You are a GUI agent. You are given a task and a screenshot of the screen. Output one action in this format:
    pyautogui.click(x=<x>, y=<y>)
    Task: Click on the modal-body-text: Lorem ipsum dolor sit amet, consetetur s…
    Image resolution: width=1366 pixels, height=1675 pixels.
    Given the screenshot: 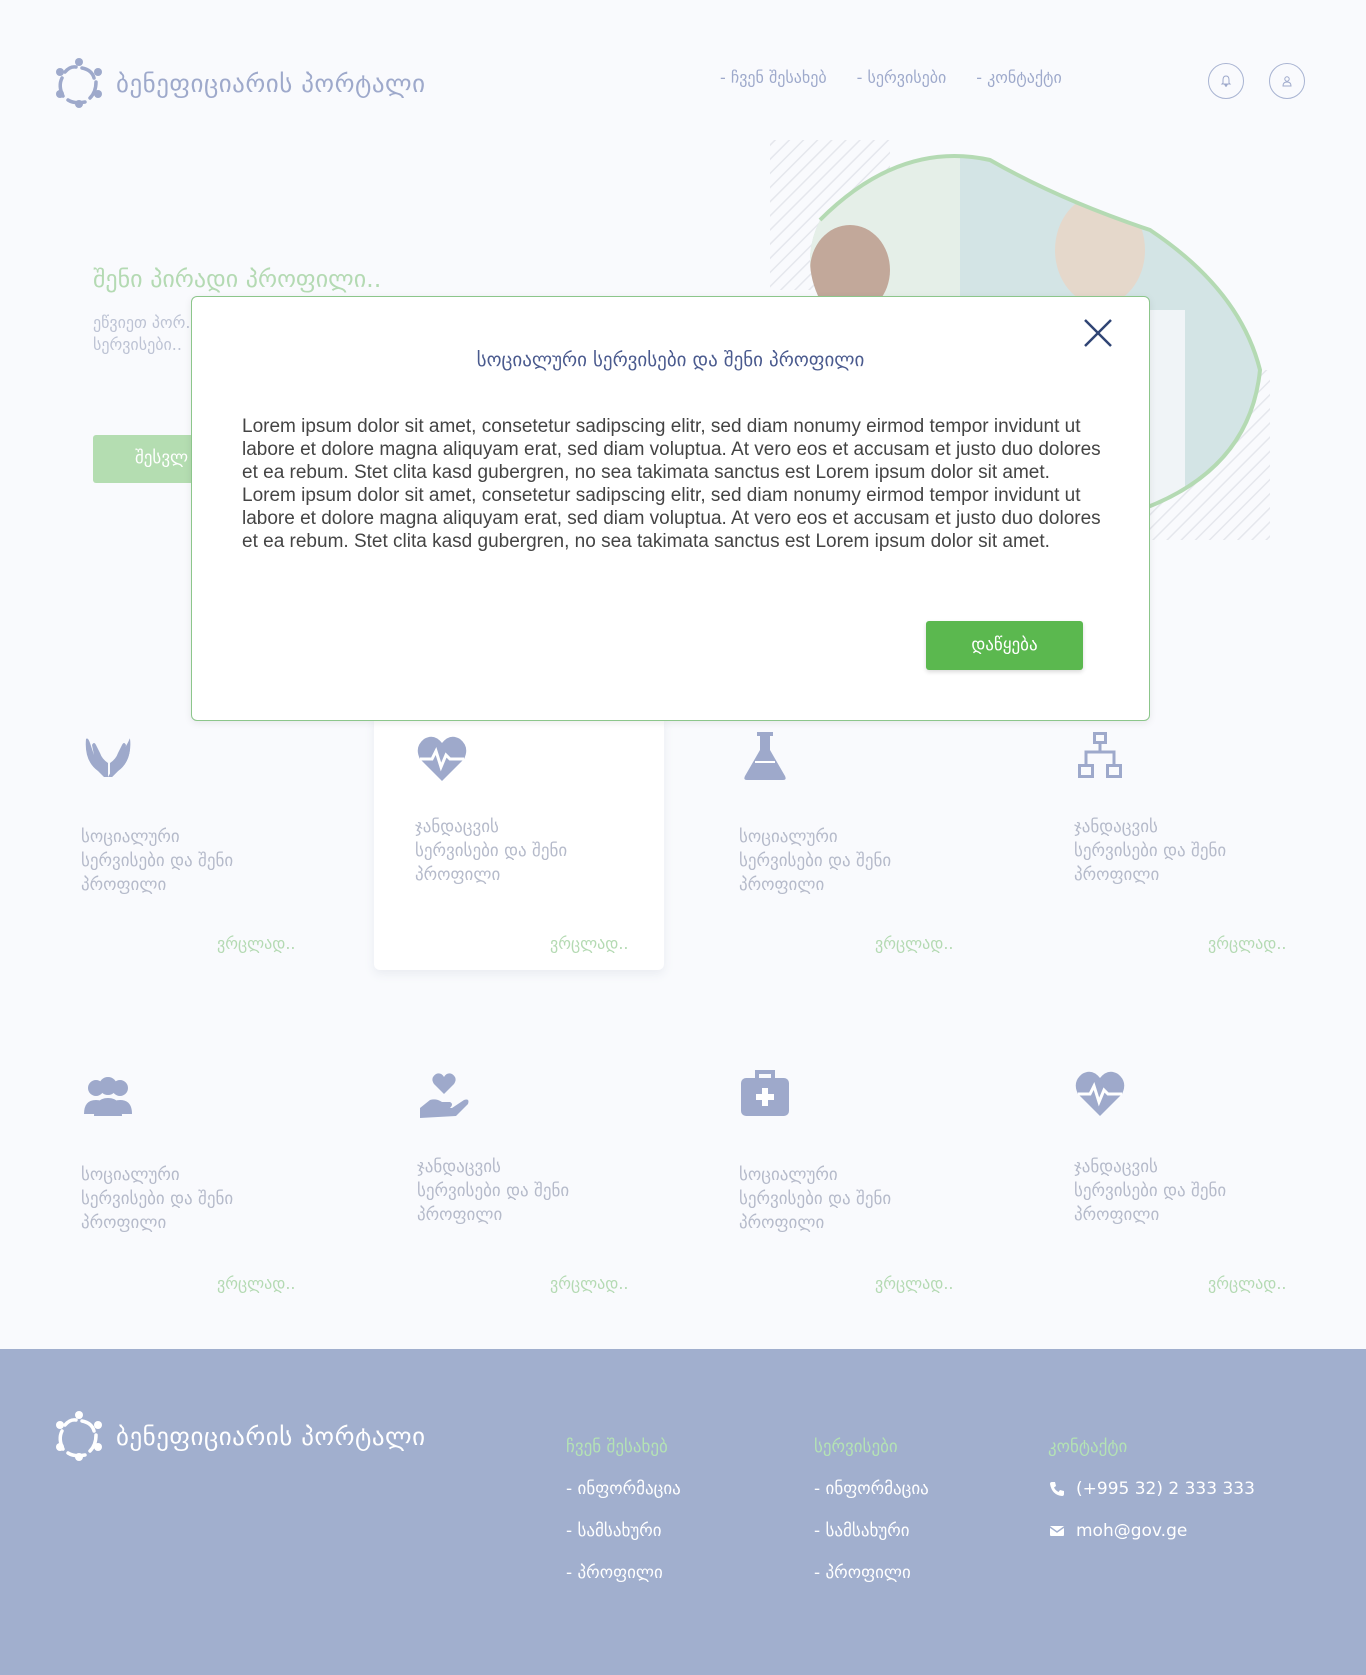 What is the action you would take?
    pyautogui.click(x=671, y=484)
    